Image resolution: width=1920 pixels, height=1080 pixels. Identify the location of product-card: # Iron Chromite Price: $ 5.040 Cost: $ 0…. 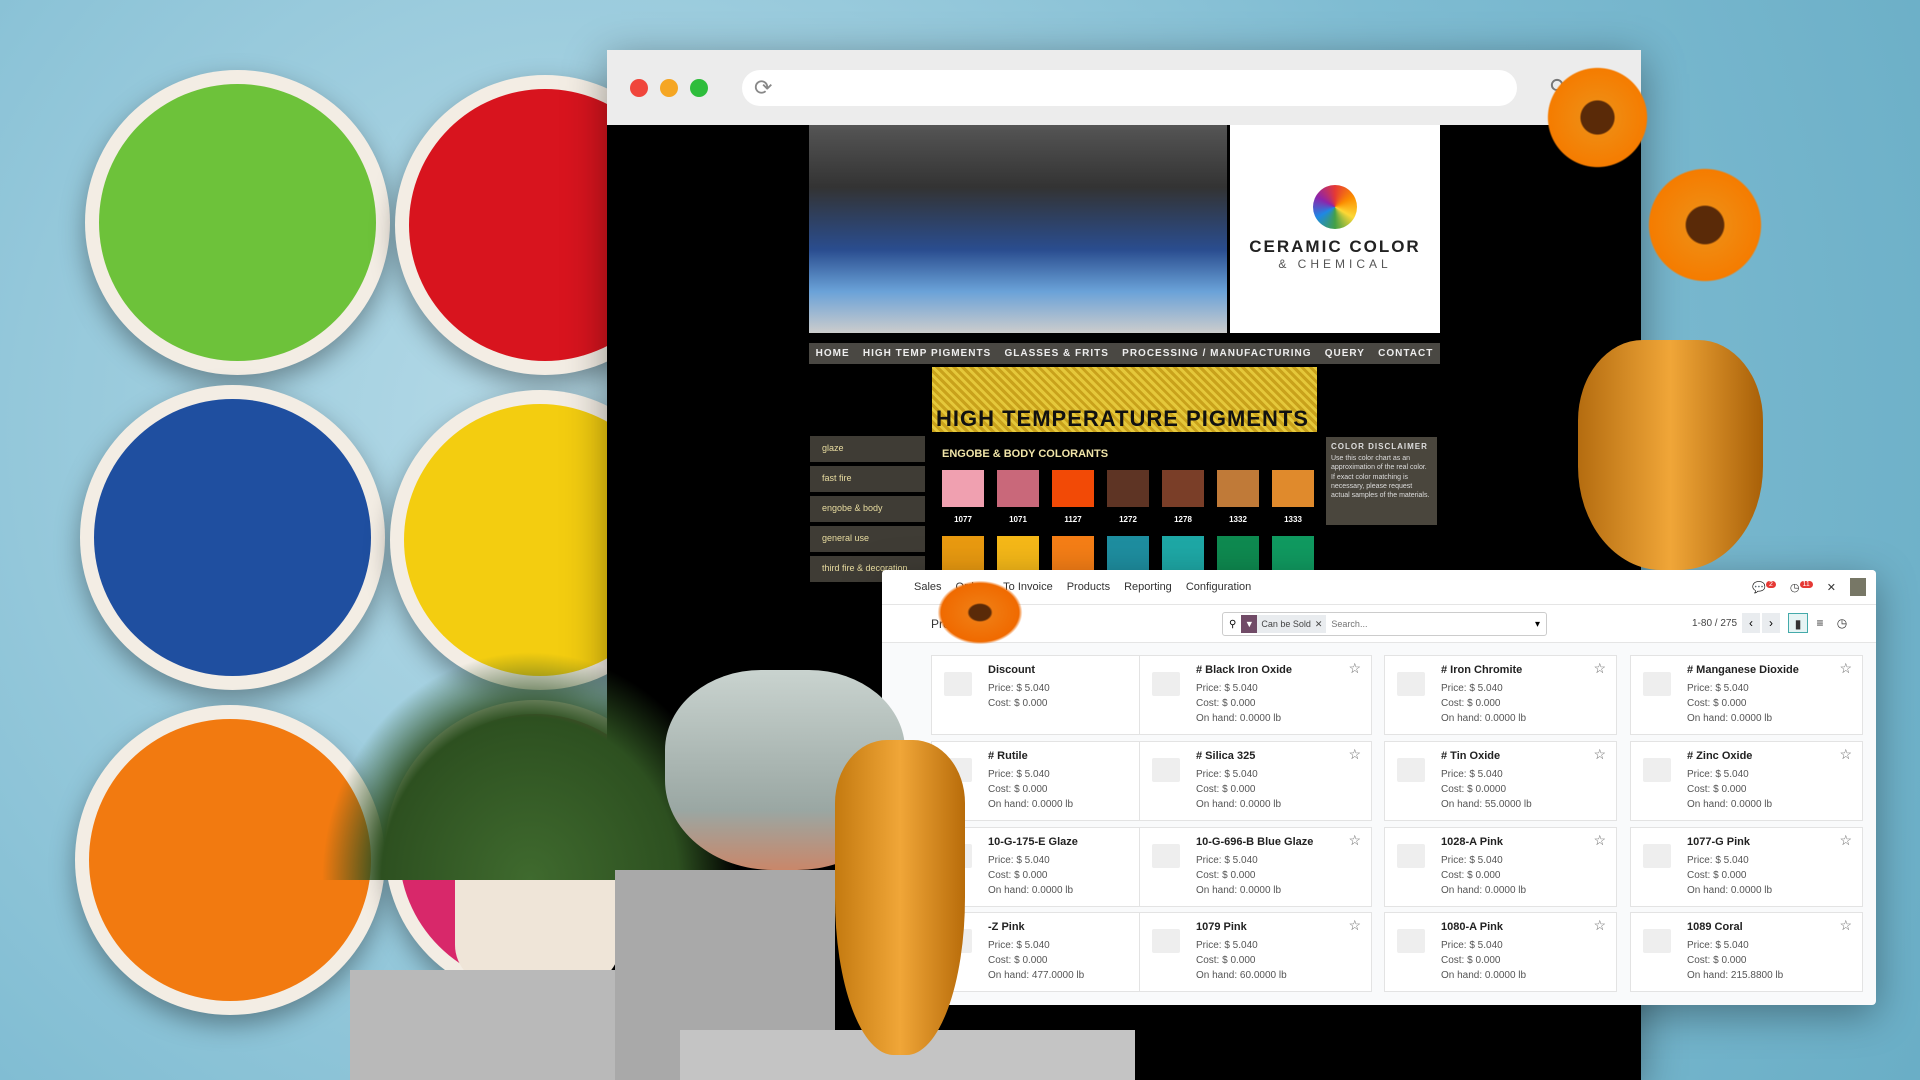
(1500, 695).